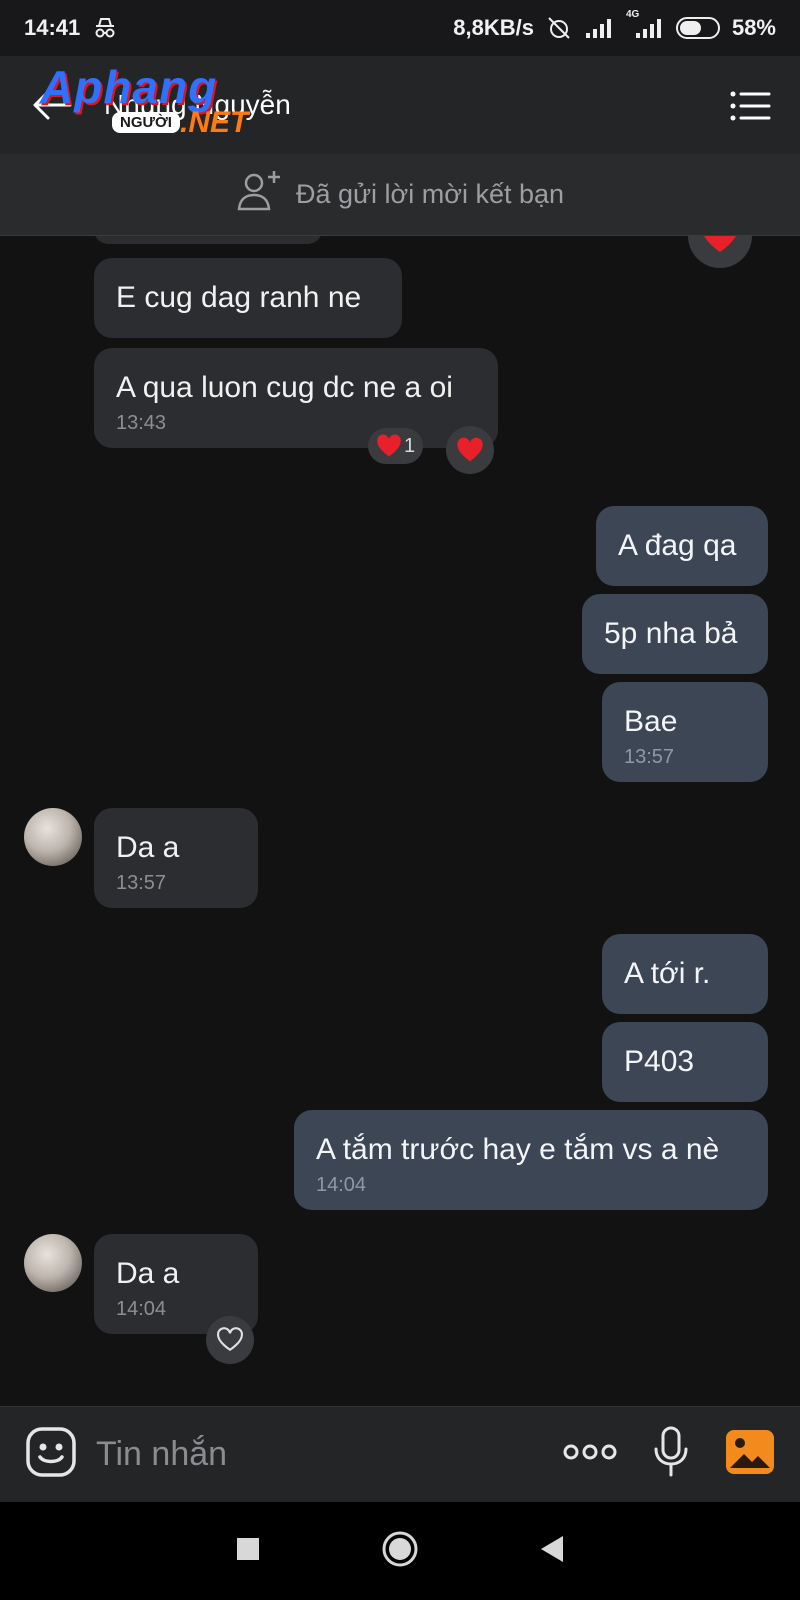 The width and height of the screenshot is (800, 1600). Describe the element at coordinates (400, 28) in the screenshot. I see `status-bar: 14:41 8,8KB/s 4G 58%` at that location.